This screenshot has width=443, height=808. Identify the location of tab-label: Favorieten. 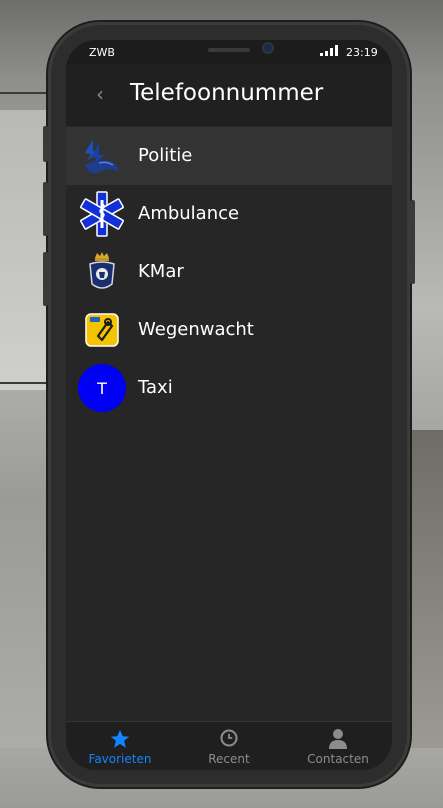
(120, 759).